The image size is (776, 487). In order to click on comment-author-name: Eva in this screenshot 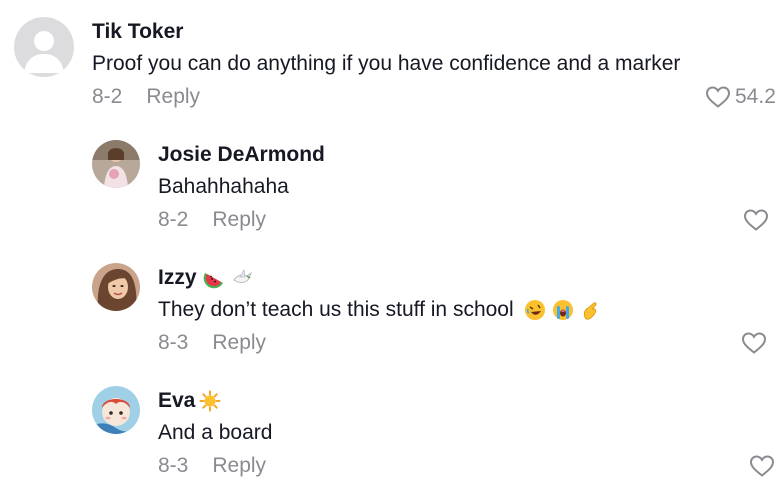, I will do `click(177, 400)`.